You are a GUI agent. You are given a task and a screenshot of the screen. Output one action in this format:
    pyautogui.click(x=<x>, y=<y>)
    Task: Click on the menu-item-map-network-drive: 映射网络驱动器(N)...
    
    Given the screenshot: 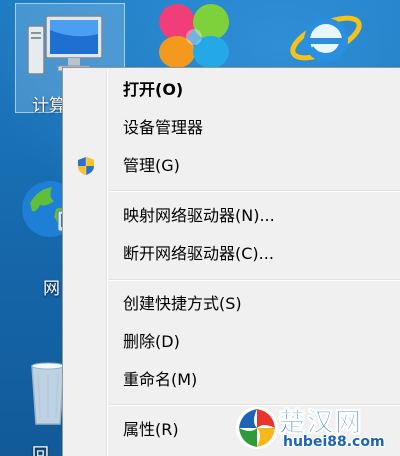 What is the action you would take?
    pyautogui.click(x=233, y=216)
    